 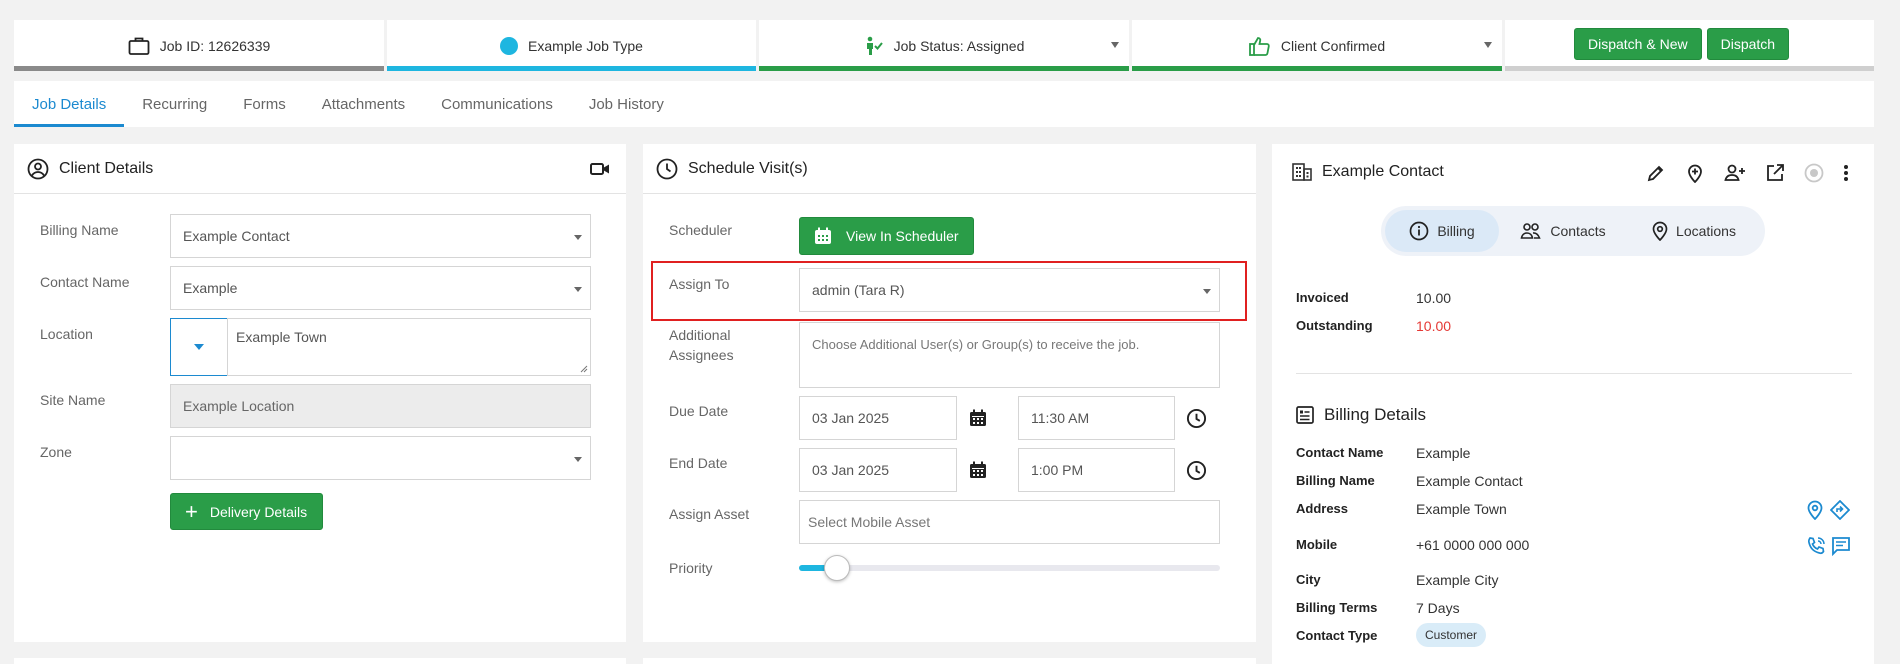 What do you see at coordinates (1735, 173) in the screenshot?
I see `add-user-icon` at bounding box center [1735, 173].